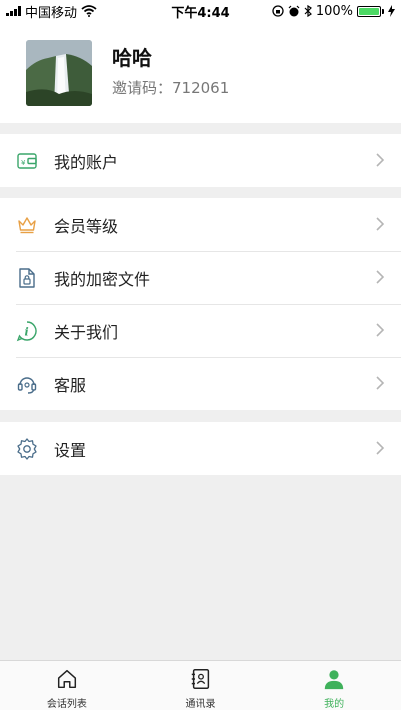  I want to click on tab-contacts: 通讯录, so click(201, 685).